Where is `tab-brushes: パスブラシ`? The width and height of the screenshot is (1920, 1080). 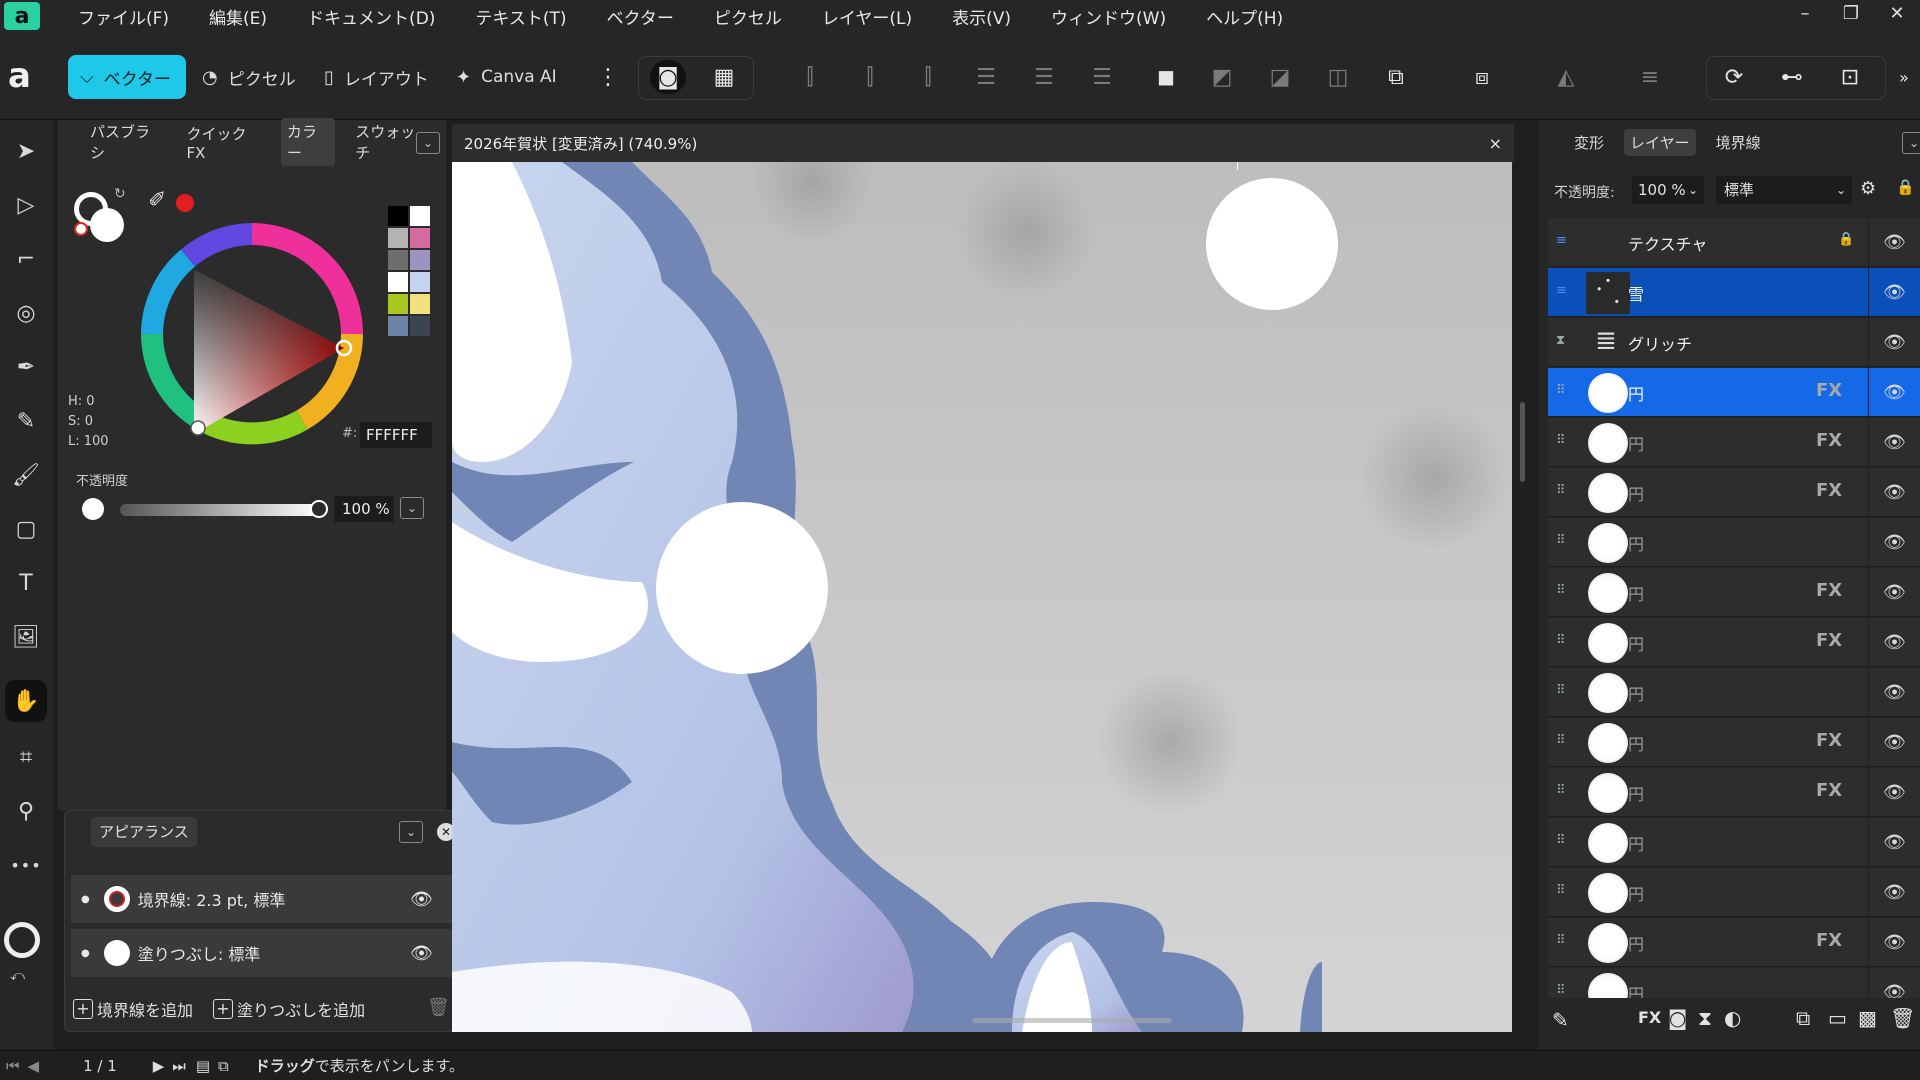 tab-brushes: パスブラシ is located at coordinates (125, 142).